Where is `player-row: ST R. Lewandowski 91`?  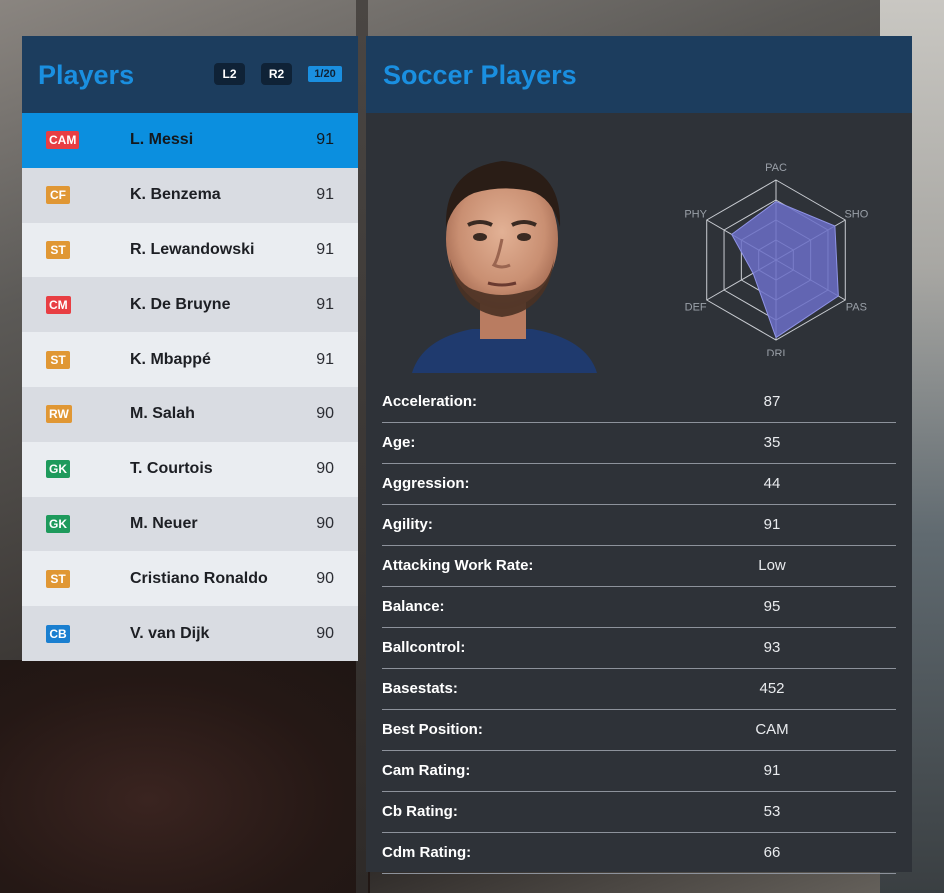
player-row: ST R. Lewandowski 91 is located at coordinates (190, 250).